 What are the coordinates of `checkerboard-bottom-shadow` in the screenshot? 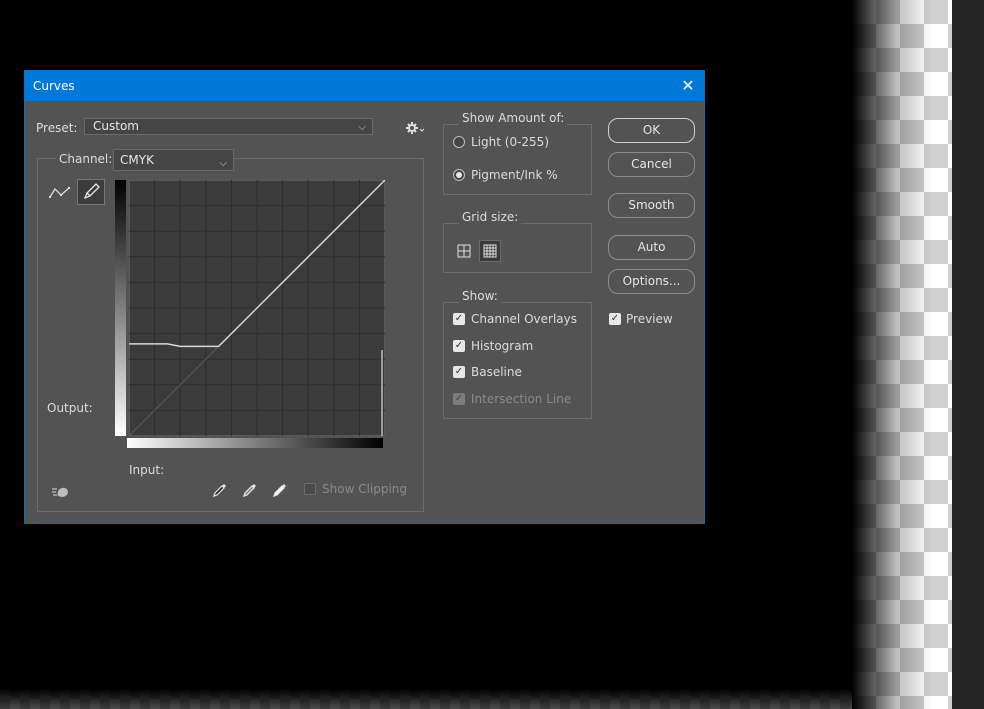 It's located at (426, 699).